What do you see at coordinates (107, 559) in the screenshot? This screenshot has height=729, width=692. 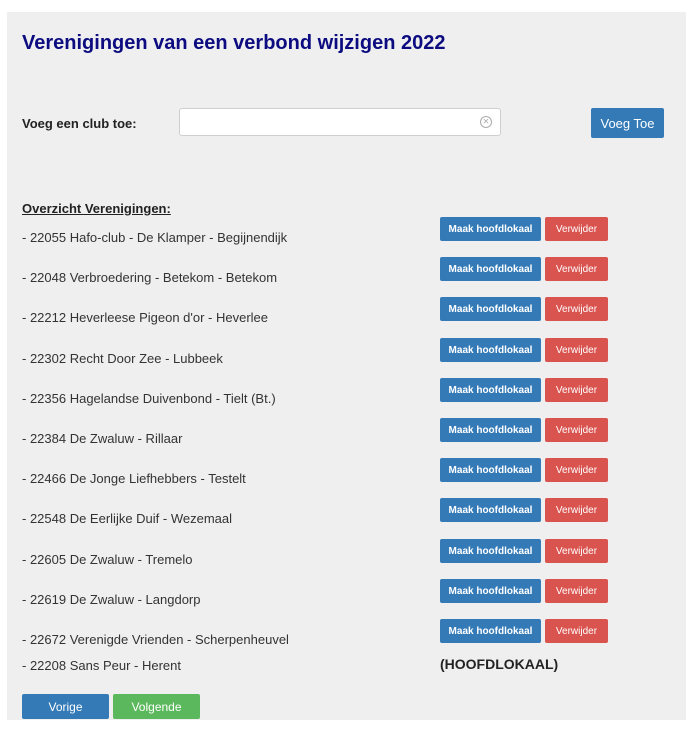 I see `club-name: - 22605 De Zwaluw - Tremelo` at bounding box center [107, 559].